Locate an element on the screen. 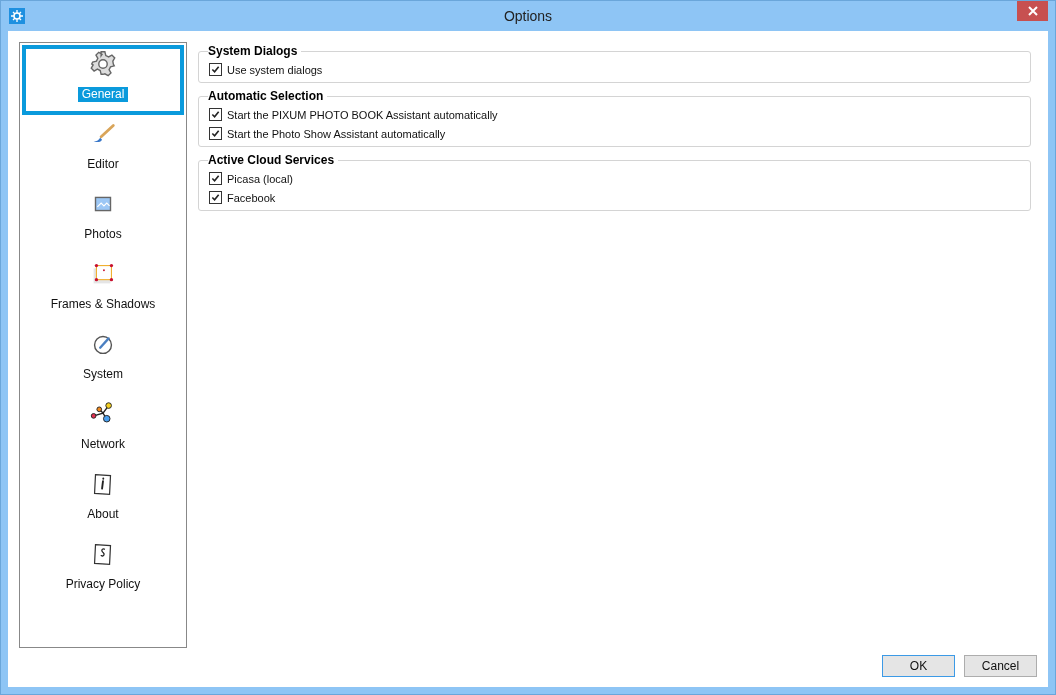 This screenshot has width=1056, height=695. sidebar-item: About is located at coordinates (103, 500).